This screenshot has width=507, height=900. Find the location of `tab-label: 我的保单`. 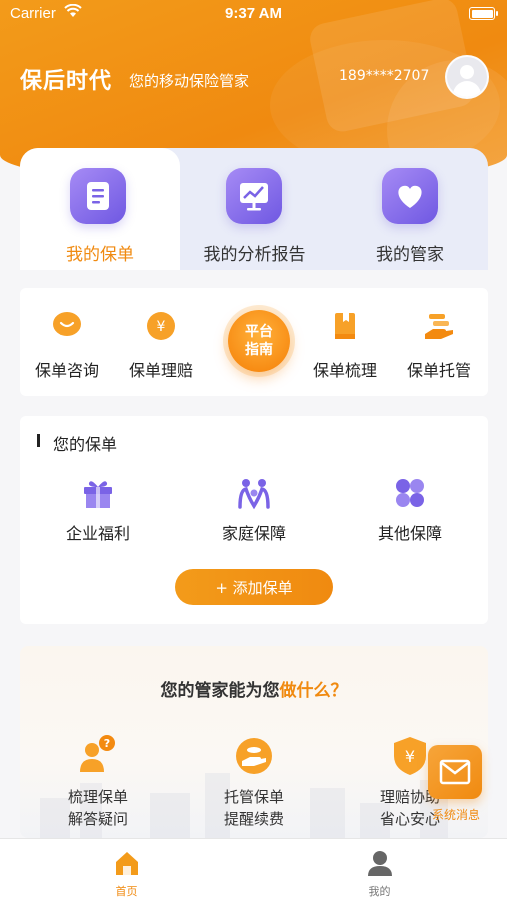

tab-label: 我的保单 is located at coordinates (100, 255).